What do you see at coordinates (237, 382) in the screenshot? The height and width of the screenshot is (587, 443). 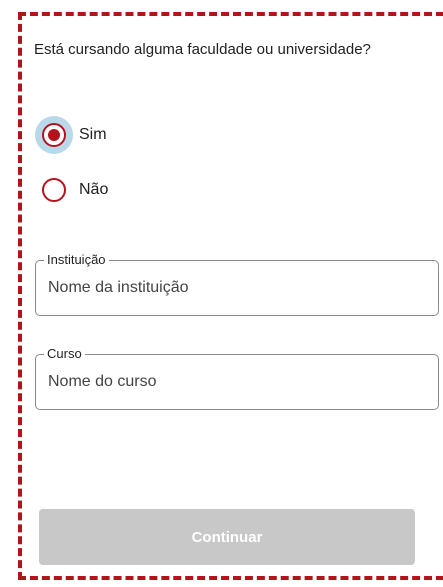 I see `course-input` at bounding box center [237, 382].